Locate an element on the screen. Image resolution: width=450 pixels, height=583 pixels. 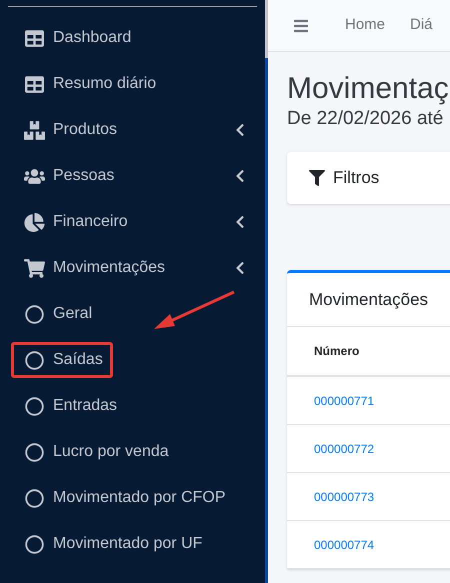
nav-link: Diá is located at coordinates (421, 25).